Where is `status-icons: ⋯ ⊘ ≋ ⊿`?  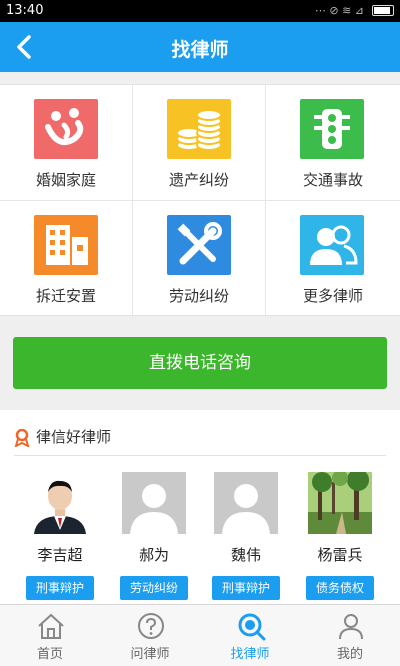 status-icons: ⋯ ⊘ ≋ ⊿ is located at coordinates (354, 10).